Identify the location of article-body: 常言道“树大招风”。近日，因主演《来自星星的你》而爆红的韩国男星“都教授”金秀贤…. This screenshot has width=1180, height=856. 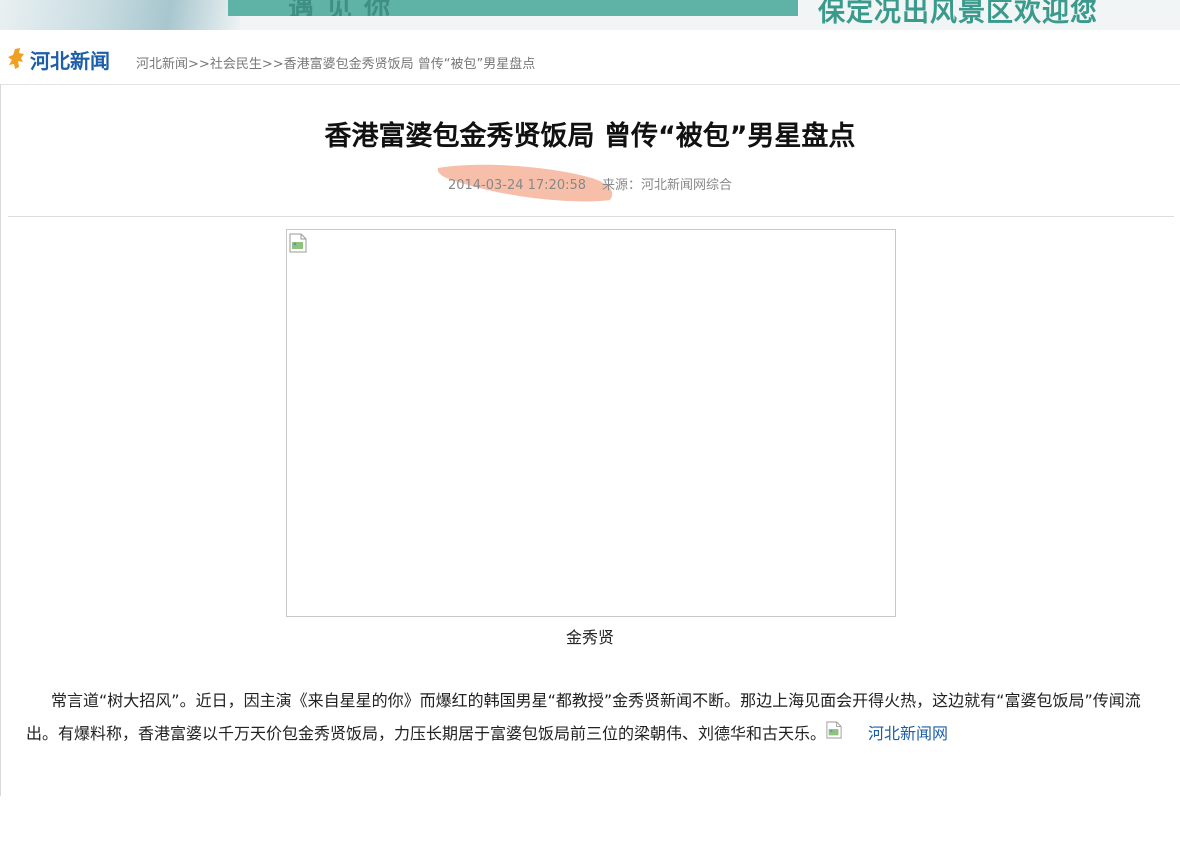
(593, 717).